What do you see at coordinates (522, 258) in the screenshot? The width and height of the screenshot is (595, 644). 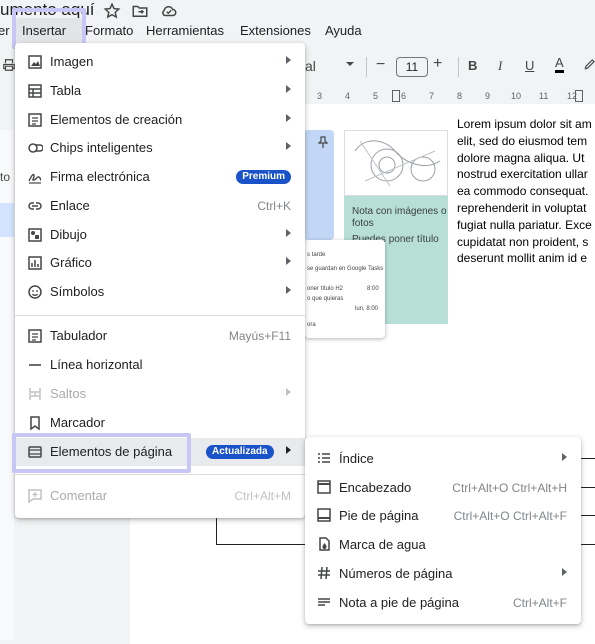 I see `text-line: deserunt mollit anim id e` at bounding box center [522, 258].